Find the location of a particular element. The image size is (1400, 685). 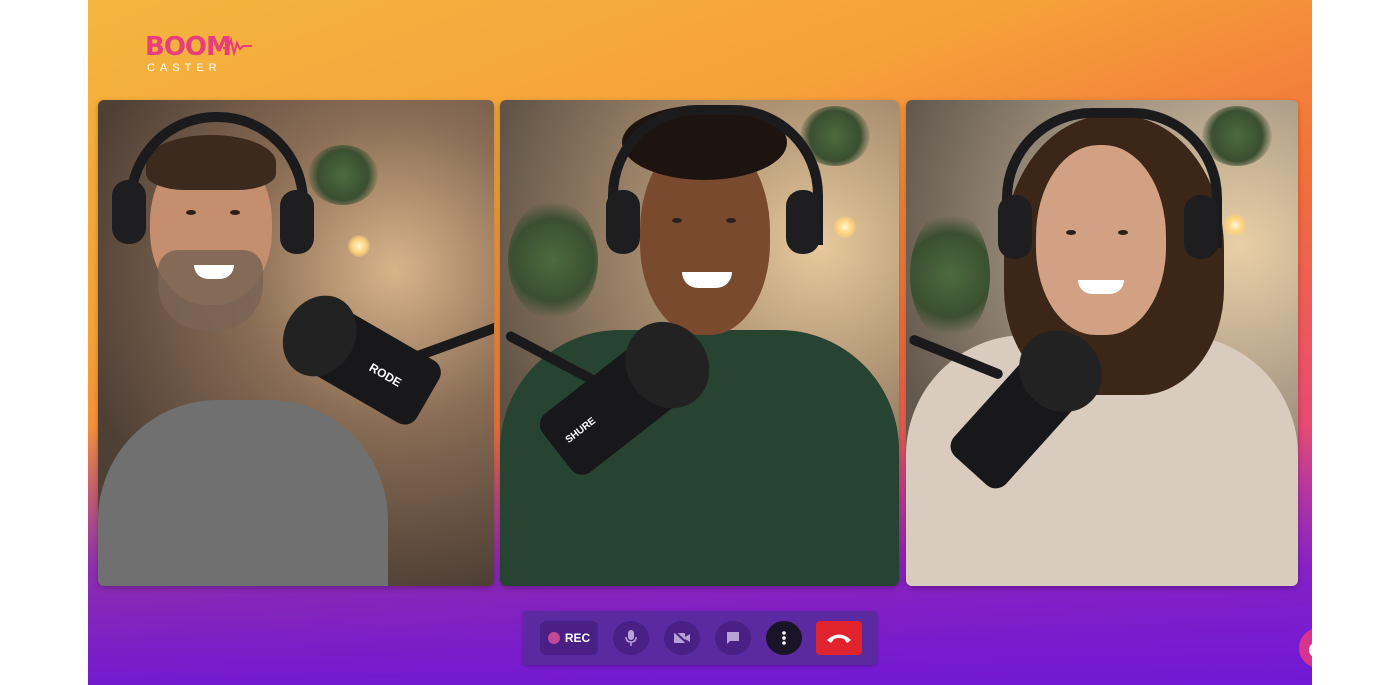

help-chat-launcher is located at coordinates (1305, 648).